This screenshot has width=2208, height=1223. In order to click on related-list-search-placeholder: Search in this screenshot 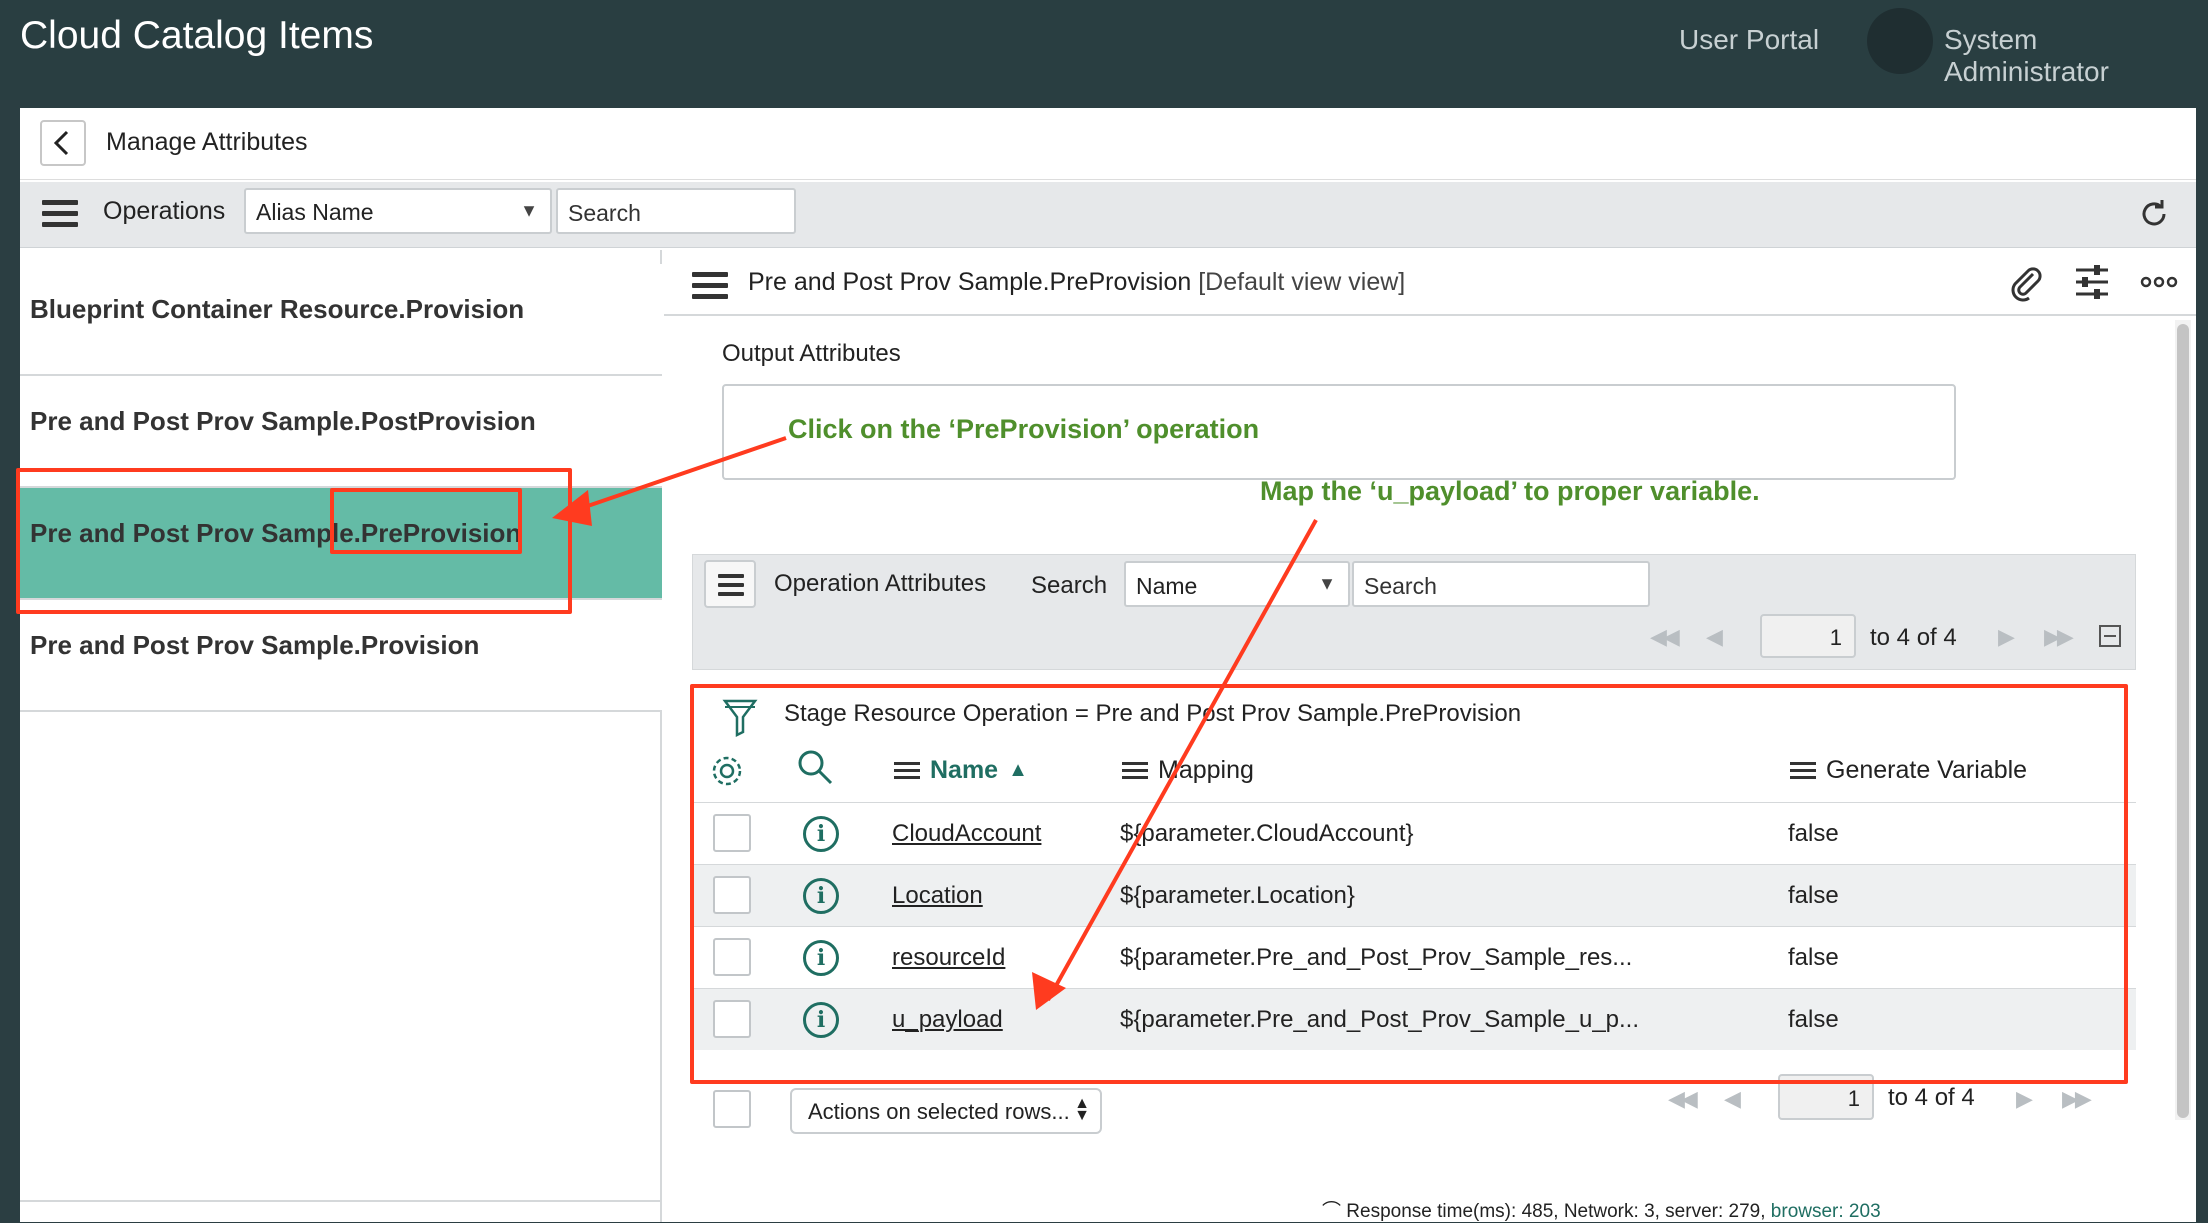, I will do `click(1400, 586)`.